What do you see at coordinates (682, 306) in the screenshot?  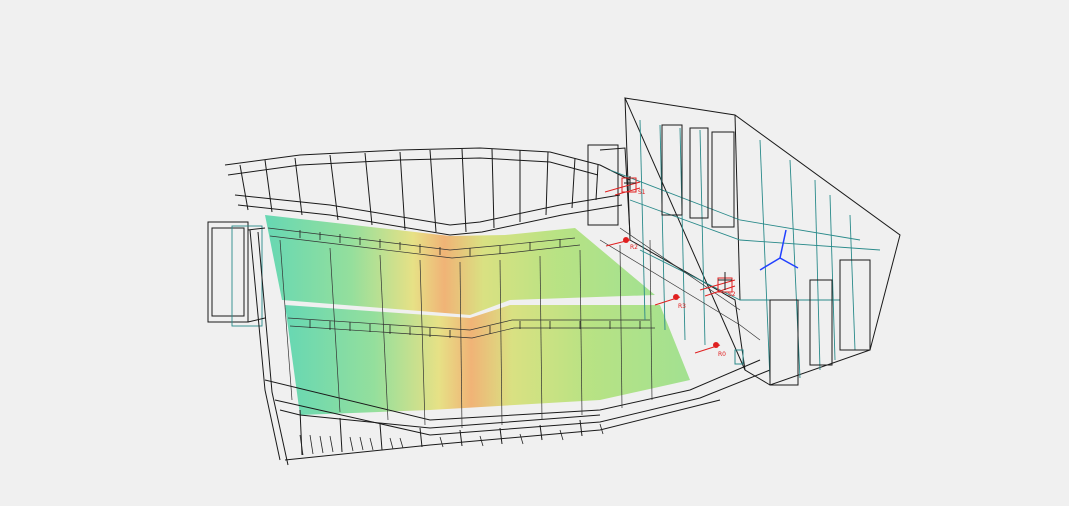 I see `marker-label: R3` at bounding box center [682, 306].